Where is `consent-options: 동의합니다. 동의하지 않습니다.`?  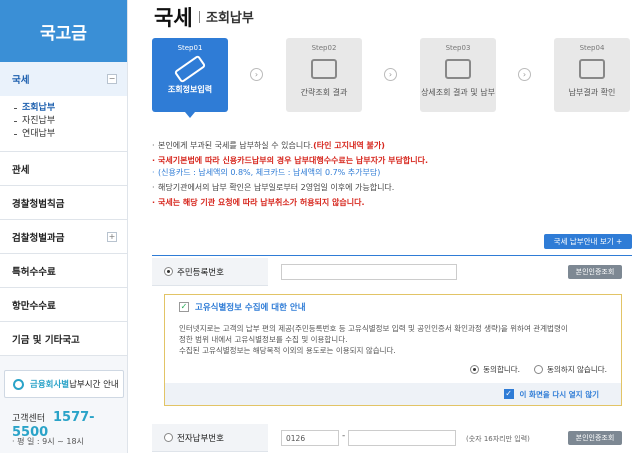 consent-options: 동의합니다. 동의하지 않습니다. is located at coordinates (531, 369).